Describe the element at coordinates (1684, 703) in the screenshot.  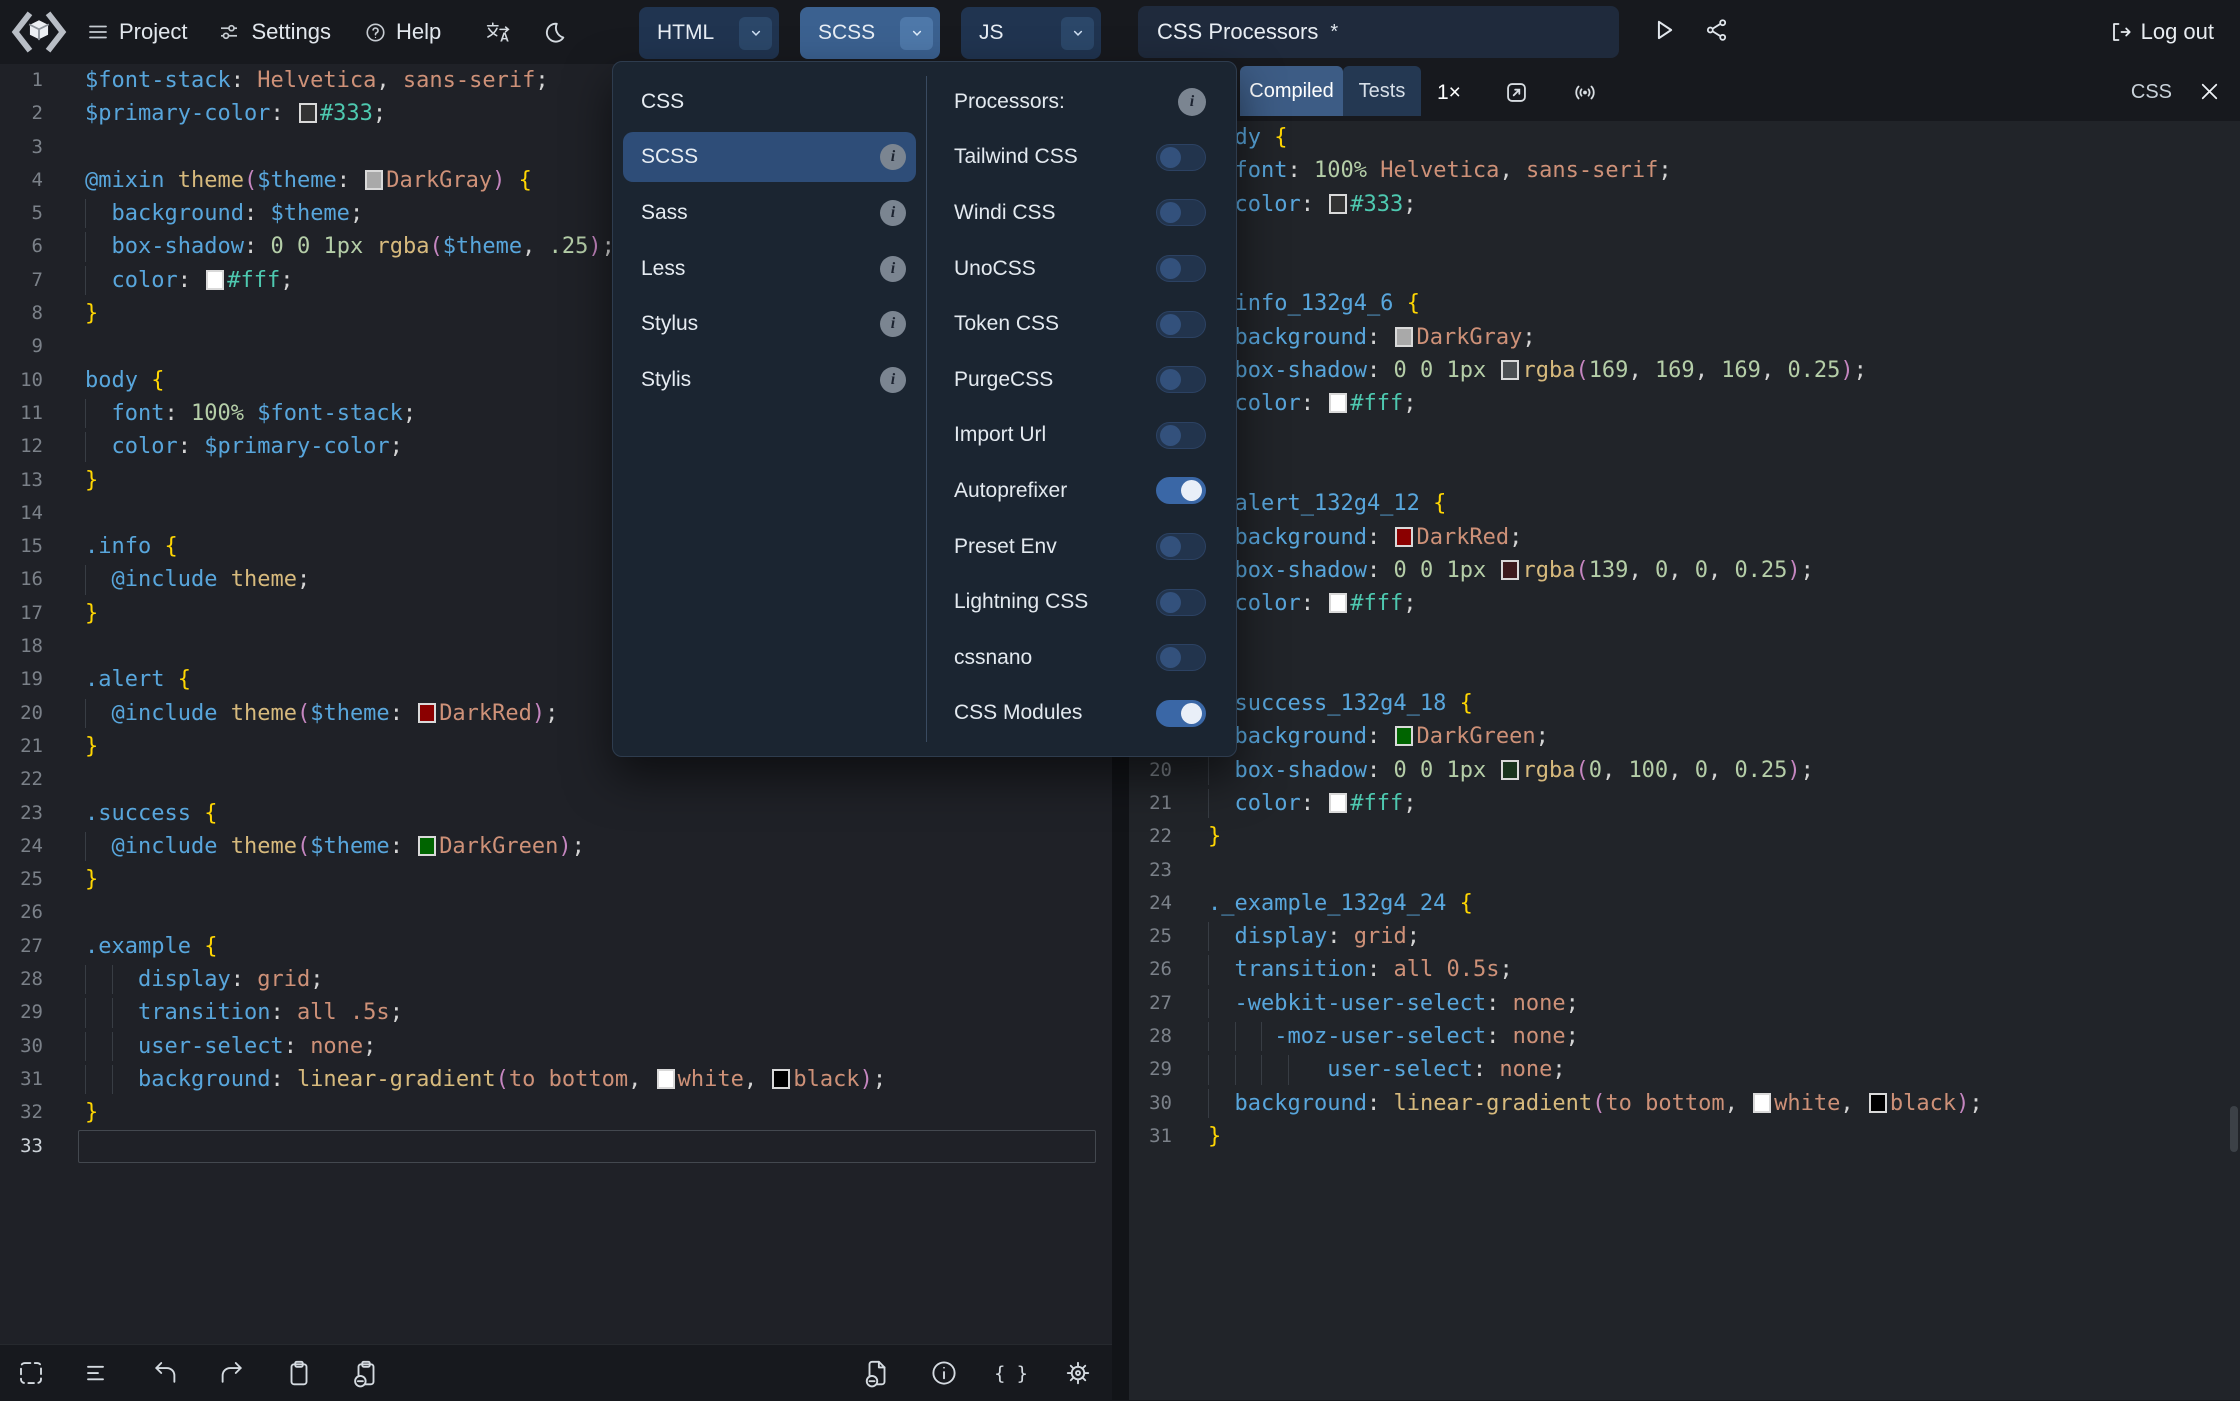
I see `code-line: 18._success_132g4_18 {` at that location.